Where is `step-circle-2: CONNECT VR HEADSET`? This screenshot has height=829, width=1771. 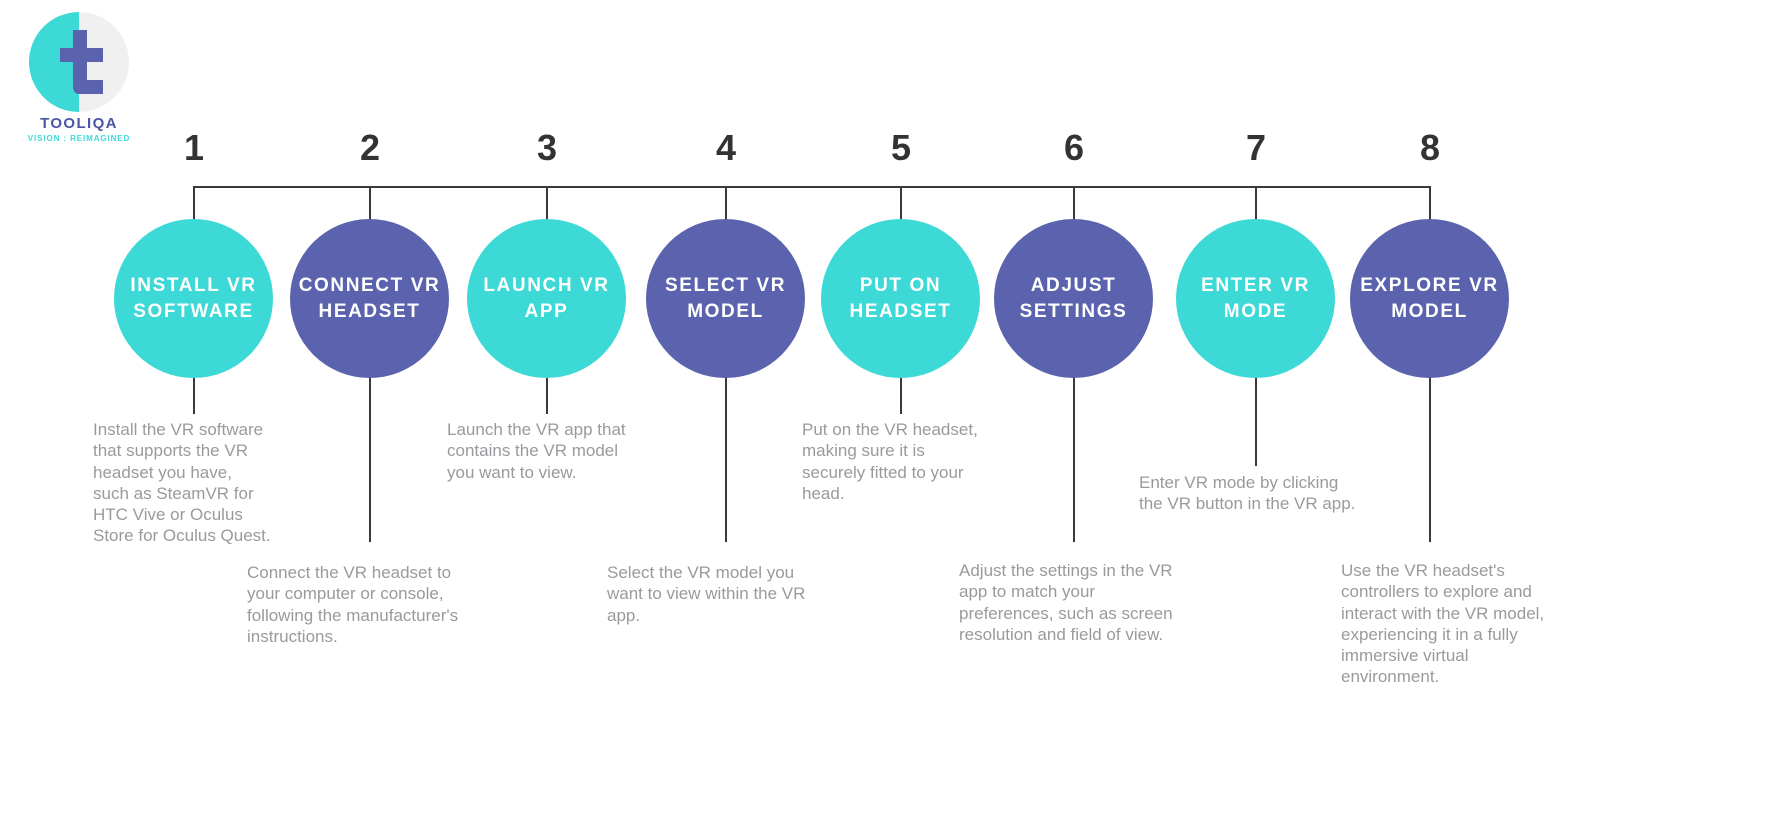
step-circle-2: CONNECT VR HEADSET is located at coordinates (369, 298).